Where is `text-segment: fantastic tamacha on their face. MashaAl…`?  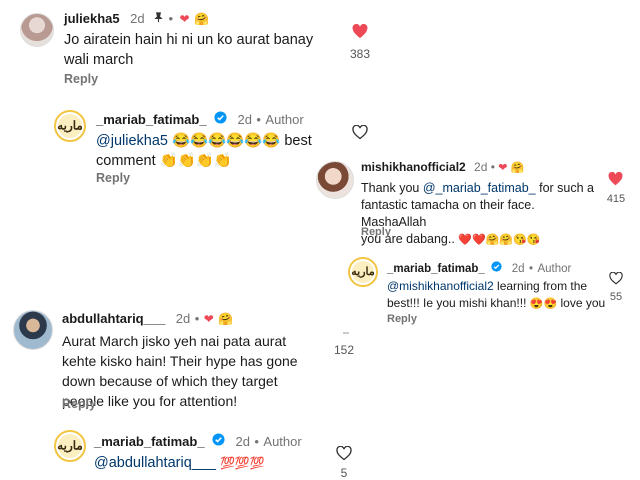 text-segment: fantastic tamacha on their face. MashaAl… is located at coordinates (448, 213).